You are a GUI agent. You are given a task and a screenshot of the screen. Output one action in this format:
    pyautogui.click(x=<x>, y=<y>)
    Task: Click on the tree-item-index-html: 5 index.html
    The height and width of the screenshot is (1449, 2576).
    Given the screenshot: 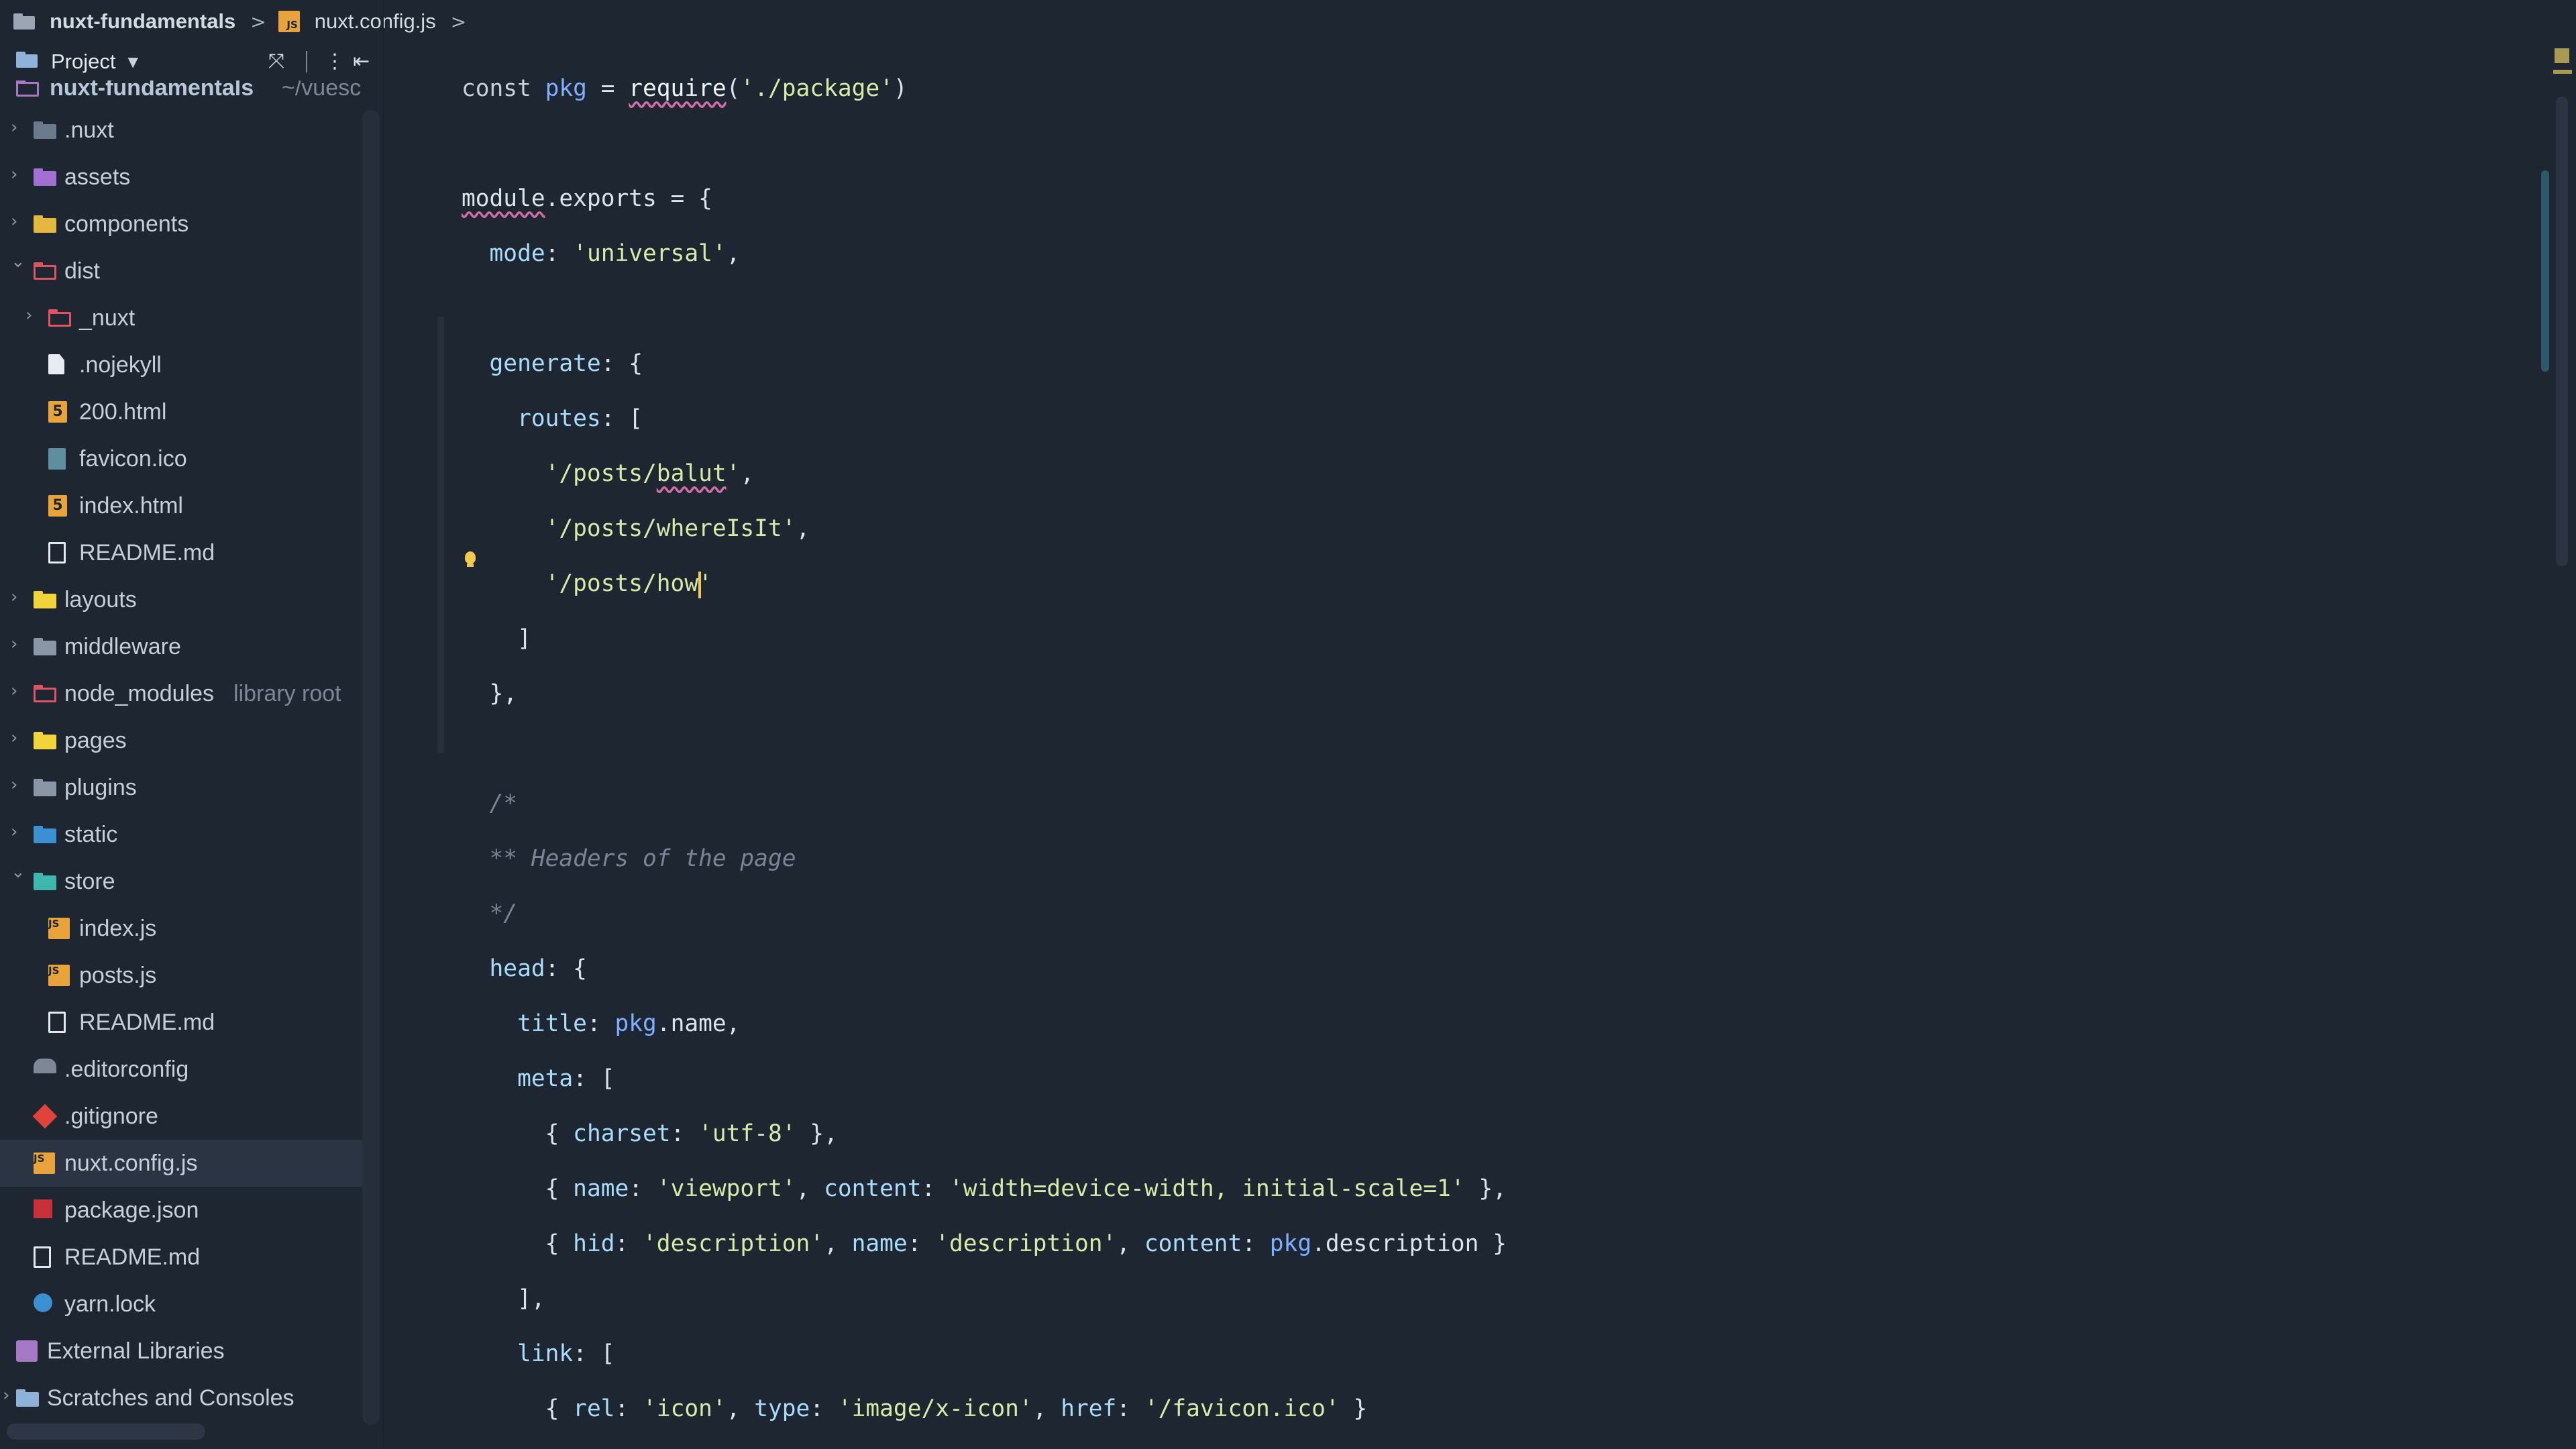 What is the action you would take?
    pyautogui.click(x=181, y=505)
    